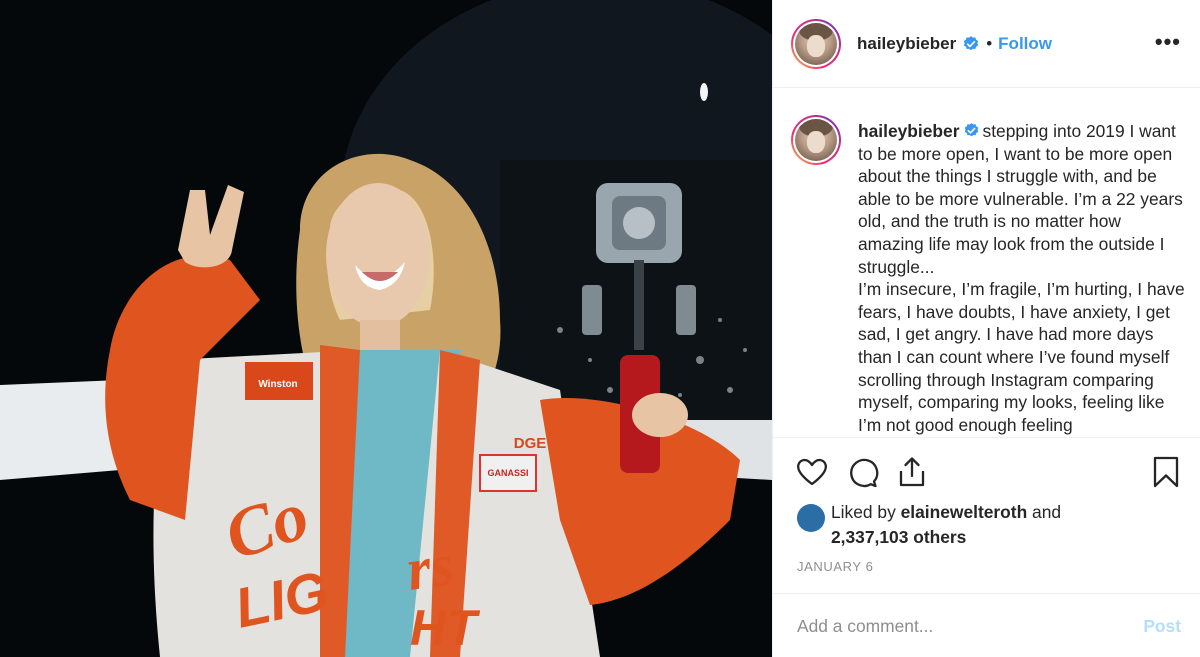 This screenshot has height=657, width=1200. Describe the element at coordinates (835, 566) in the screenshot. I see `post-date: JANUARY 6` at that location.